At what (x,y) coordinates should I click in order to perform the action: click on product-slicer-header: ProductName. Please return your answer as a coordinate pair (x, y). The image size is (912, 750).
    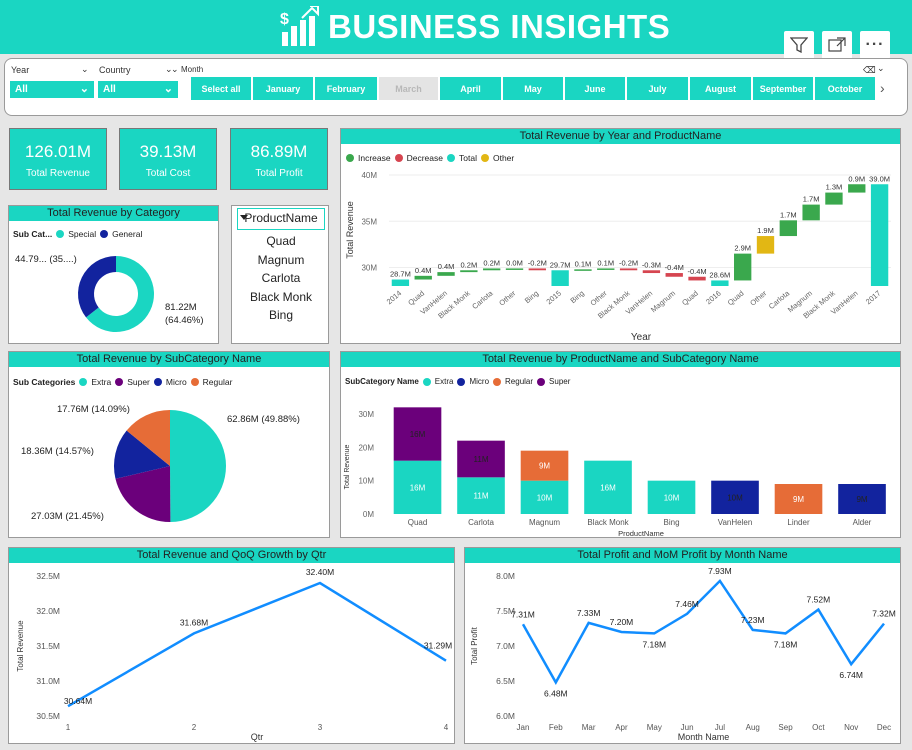
    Looking at the image, I should click on (281, 219).